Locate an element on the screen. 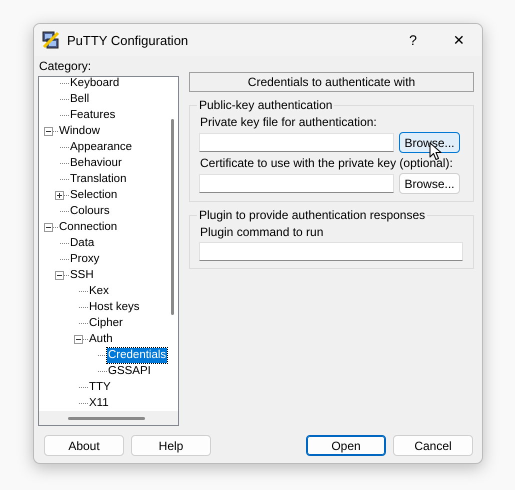 The image size is (515, 490). help-button: ? is located at coordinates (413, 40).